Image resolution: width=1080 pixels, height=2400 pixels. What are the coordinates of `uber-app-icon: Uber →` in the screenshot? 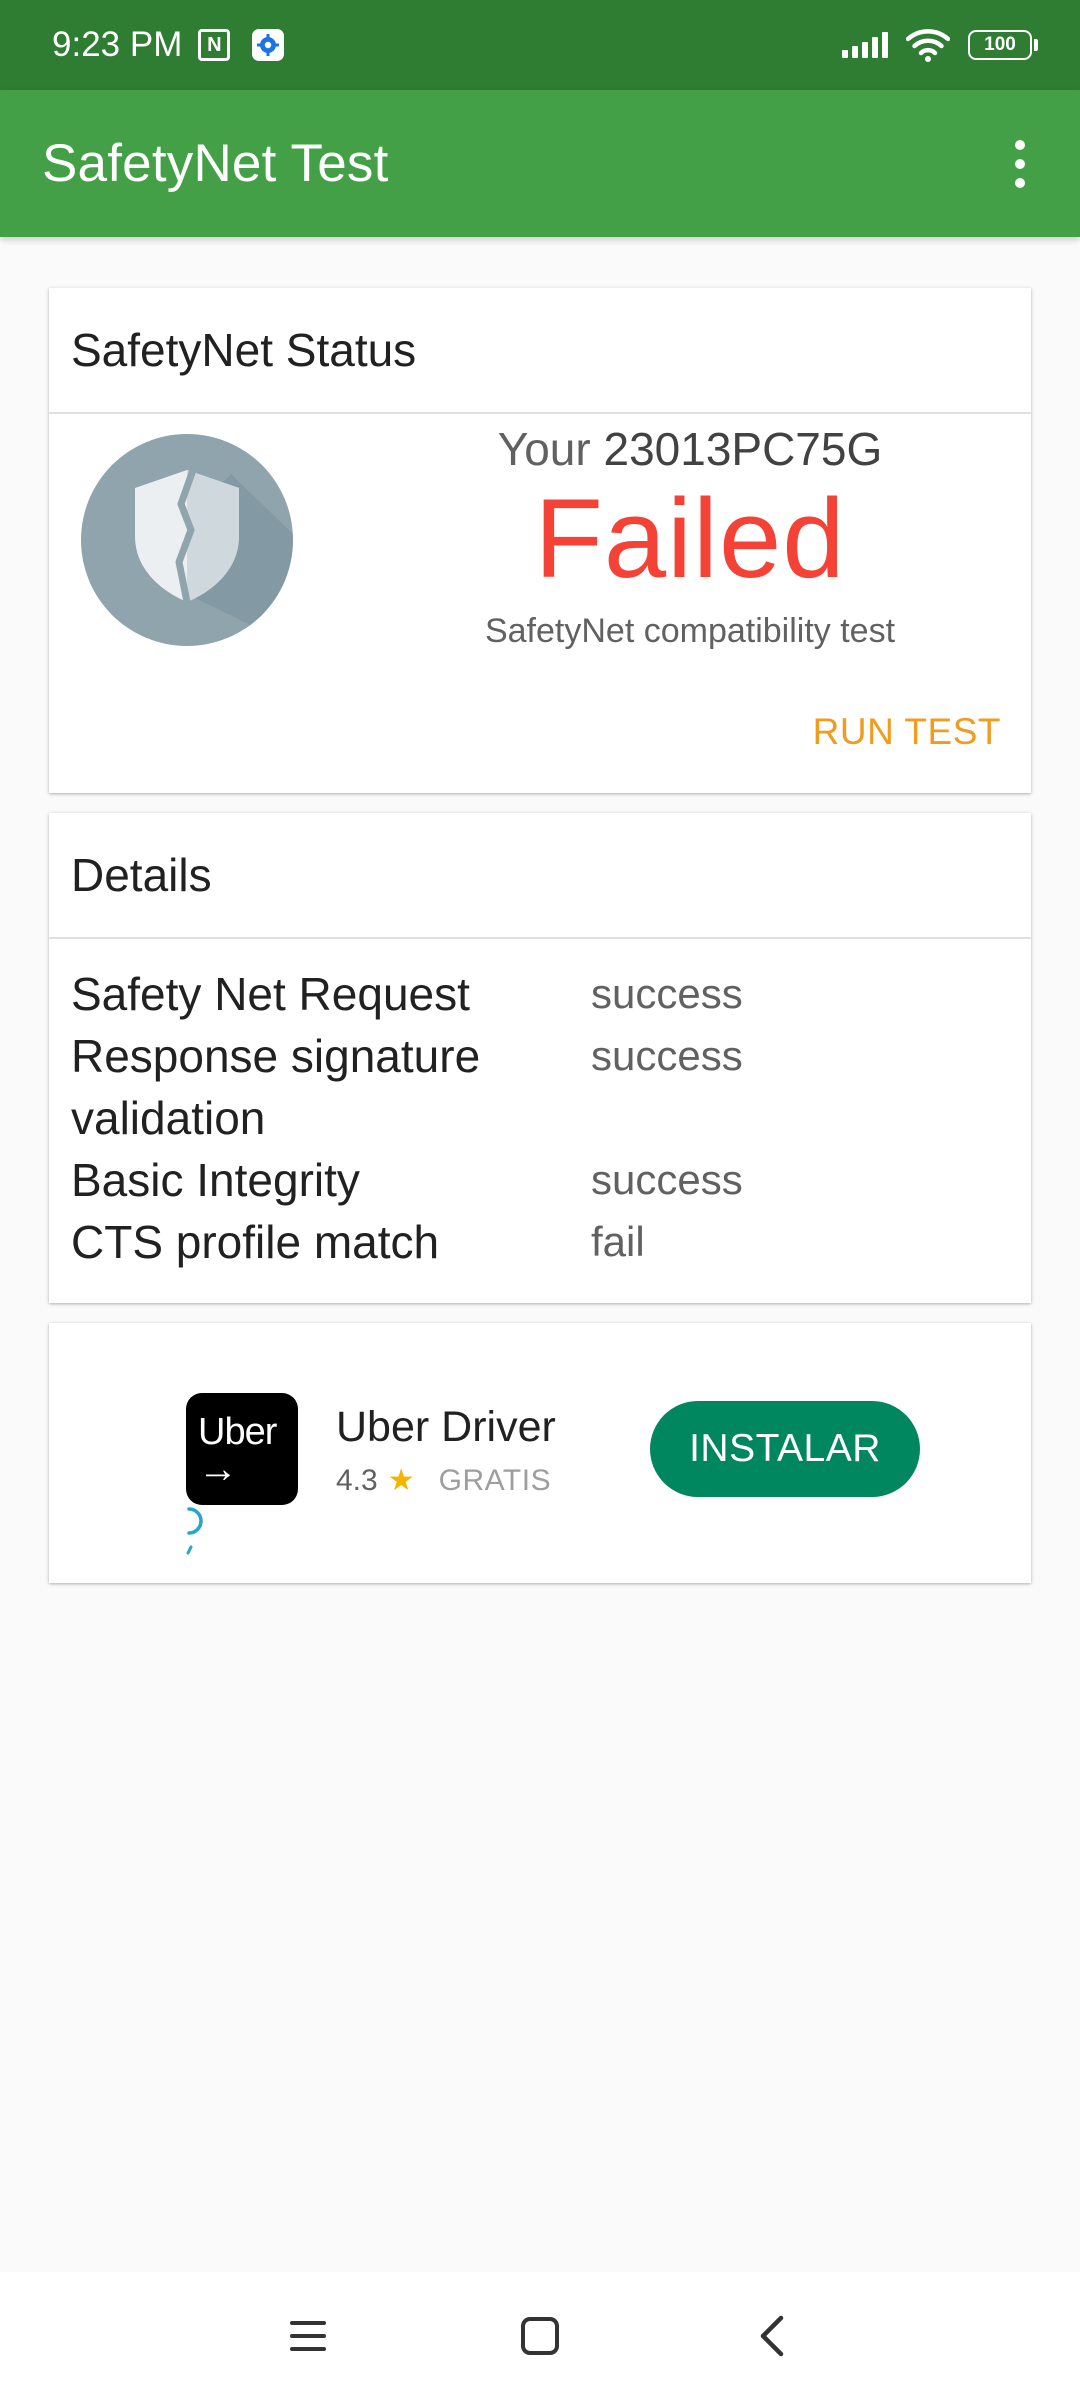 It's located at (242, 1449).